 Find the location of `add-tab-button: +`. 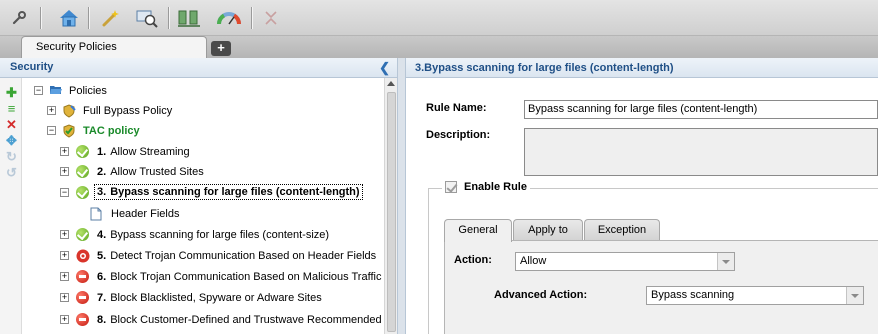

add-tab-button: + is located at coordinates (221, 48).